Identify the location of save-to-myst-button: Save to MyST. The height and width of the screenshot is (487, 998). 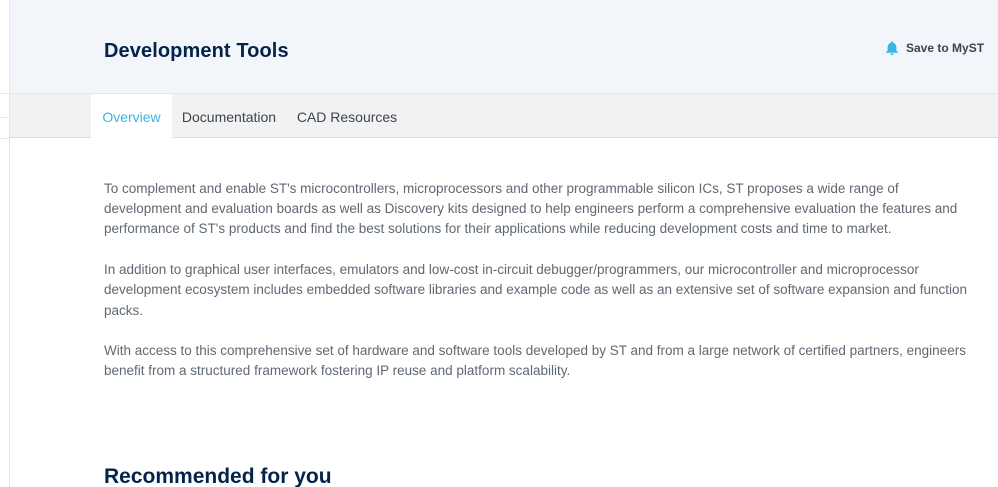
(934, 48).